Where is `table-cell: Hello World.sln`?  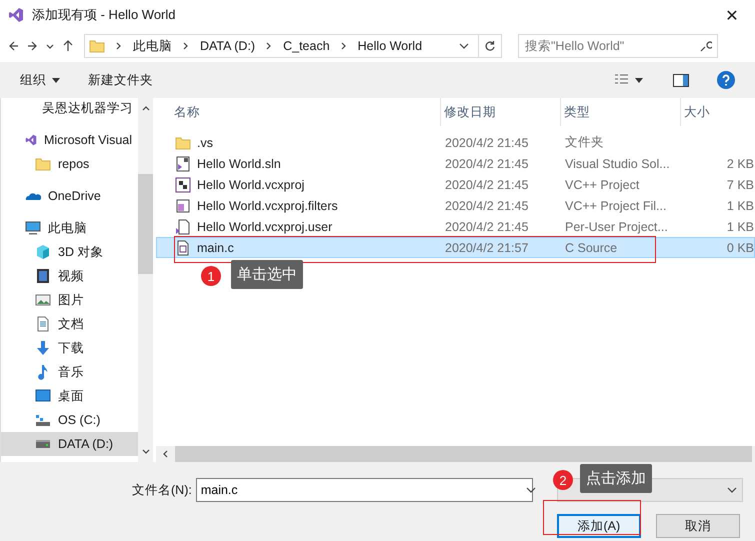
table-cell: Hello World.sln is located at coordinates (307, 163).